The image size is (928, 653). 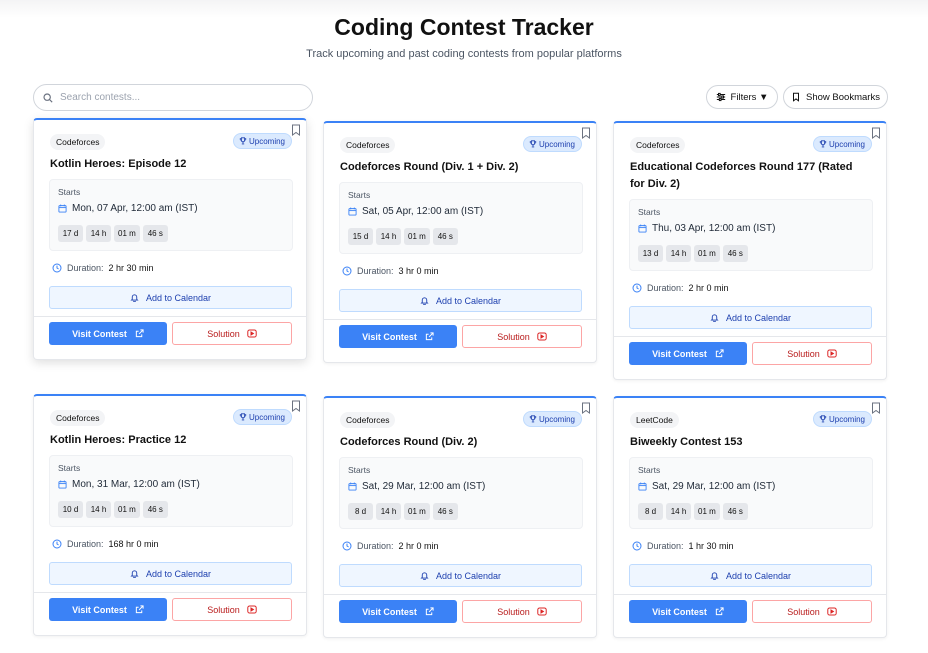 I want to click on start-date: Mon, 07 Apr, 12:00 am (IST), so click(x=128, y=208).